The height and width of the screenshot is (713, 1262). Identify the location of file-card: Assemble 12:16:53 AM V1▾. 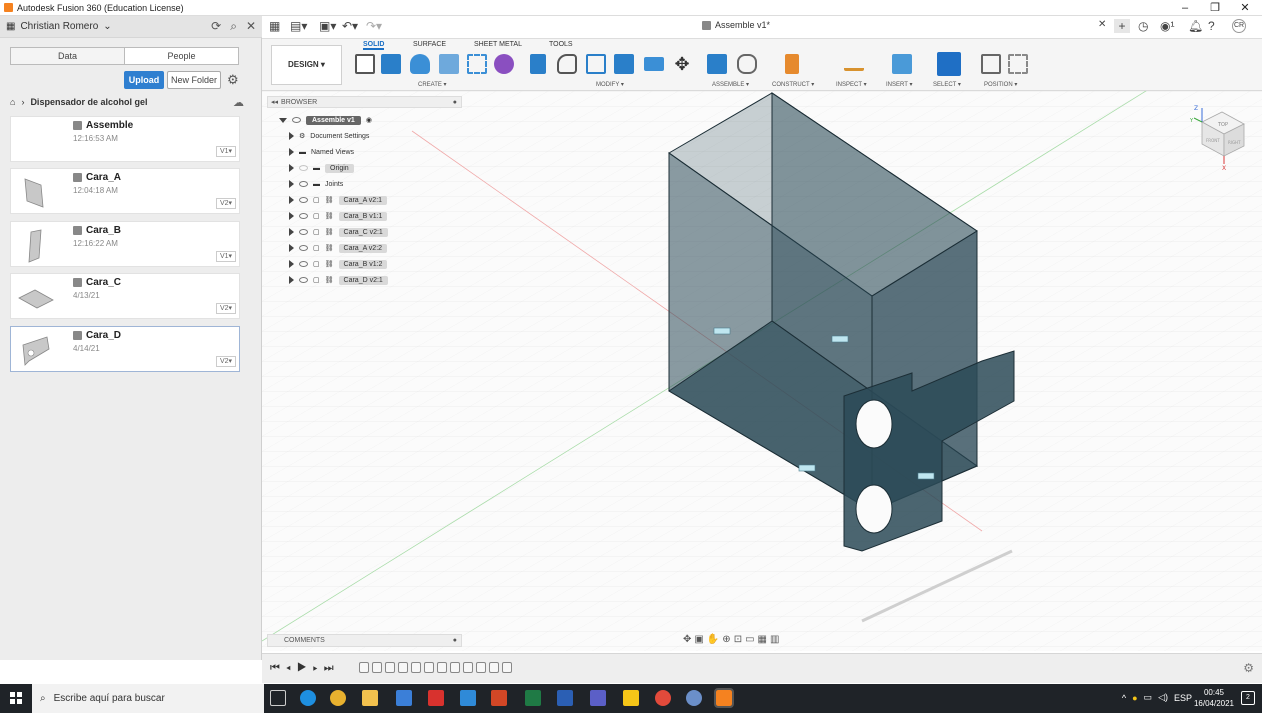
(125, 139).